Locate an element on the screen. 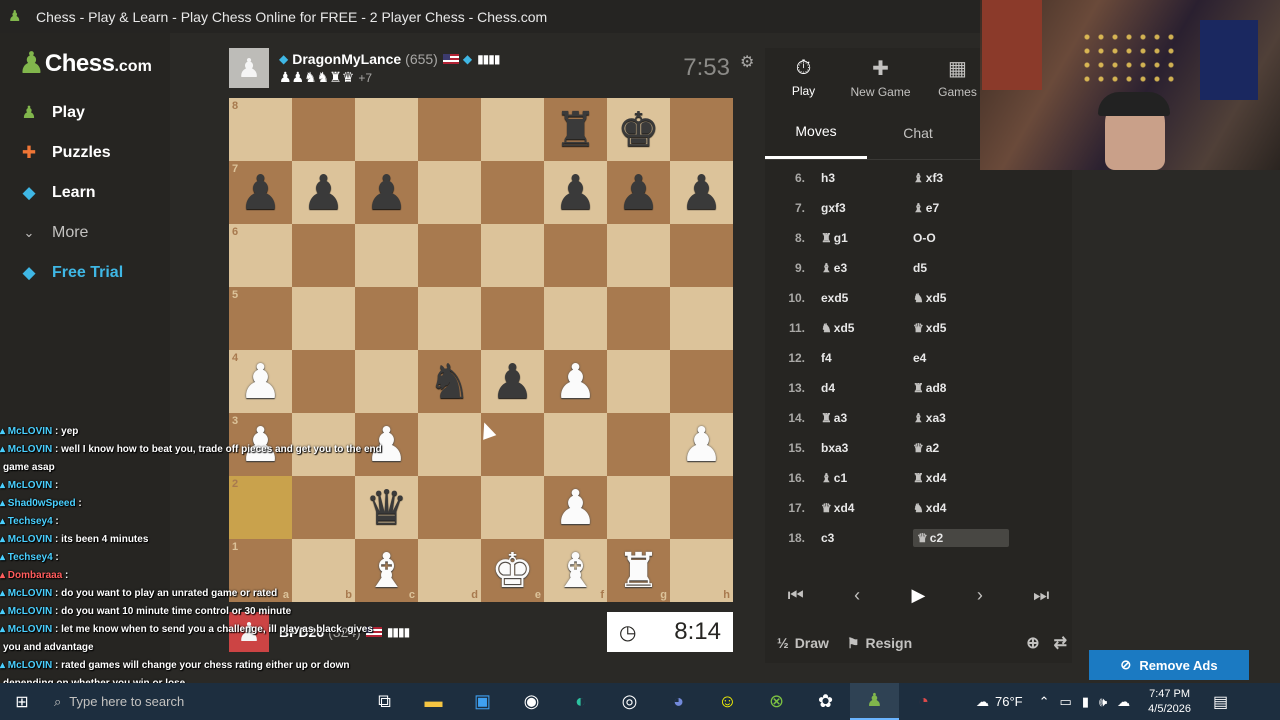 The width and height of the screenshot is (1280, 720). board-square-g5 is located at coordinates (638, 318).